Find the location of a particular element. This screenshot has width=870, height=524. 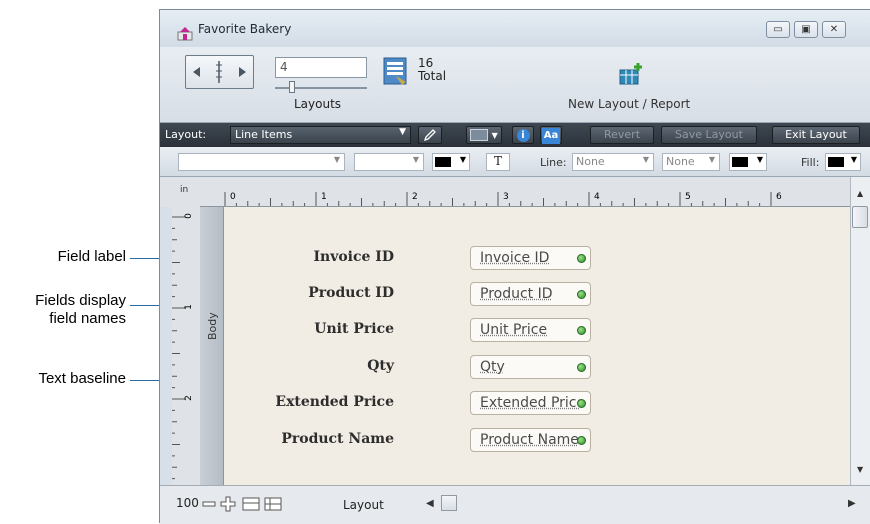

total-layouts: 16 Total is located at coordinates (432, 70).